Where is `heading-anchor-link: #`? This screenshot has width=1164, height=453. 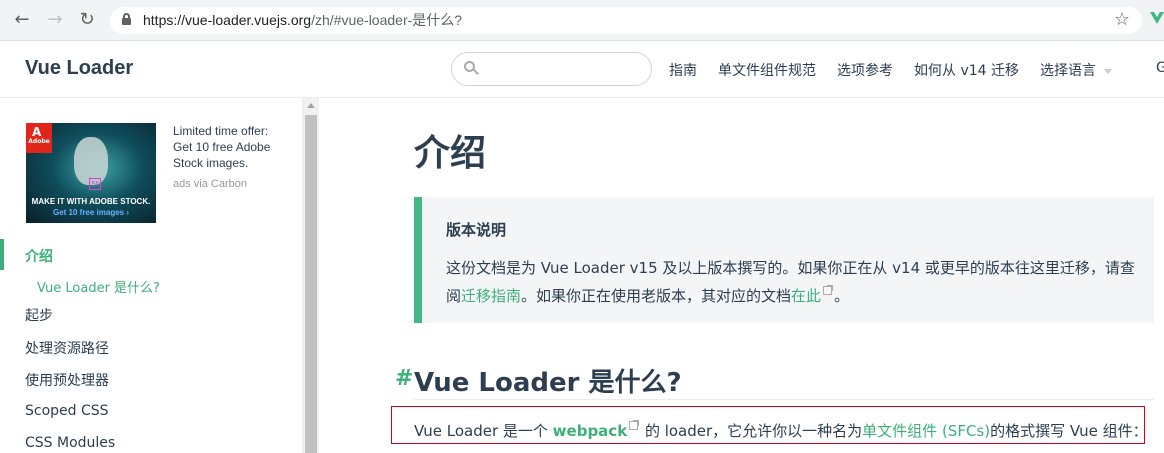 heading-anchor-link: # is located at coordinates (404, 378).